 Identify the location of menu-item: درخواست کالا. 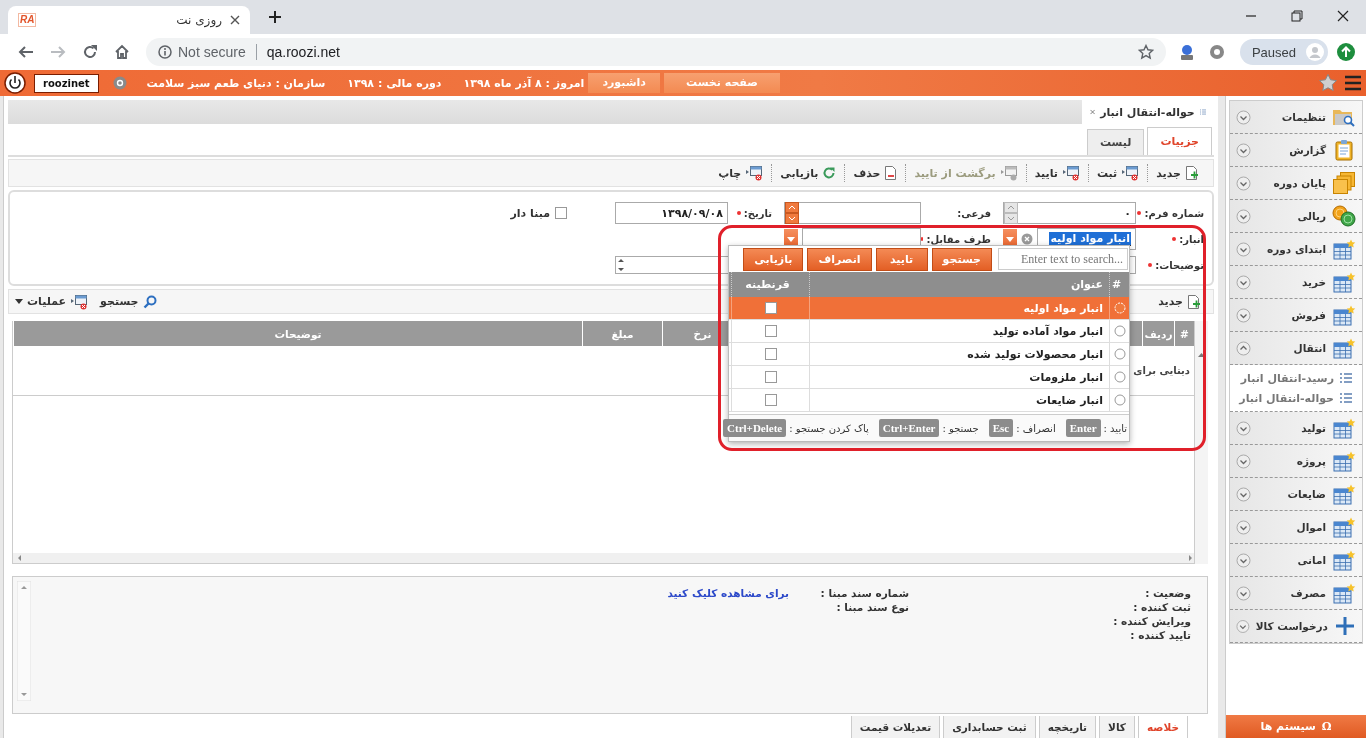
(1296, 626).